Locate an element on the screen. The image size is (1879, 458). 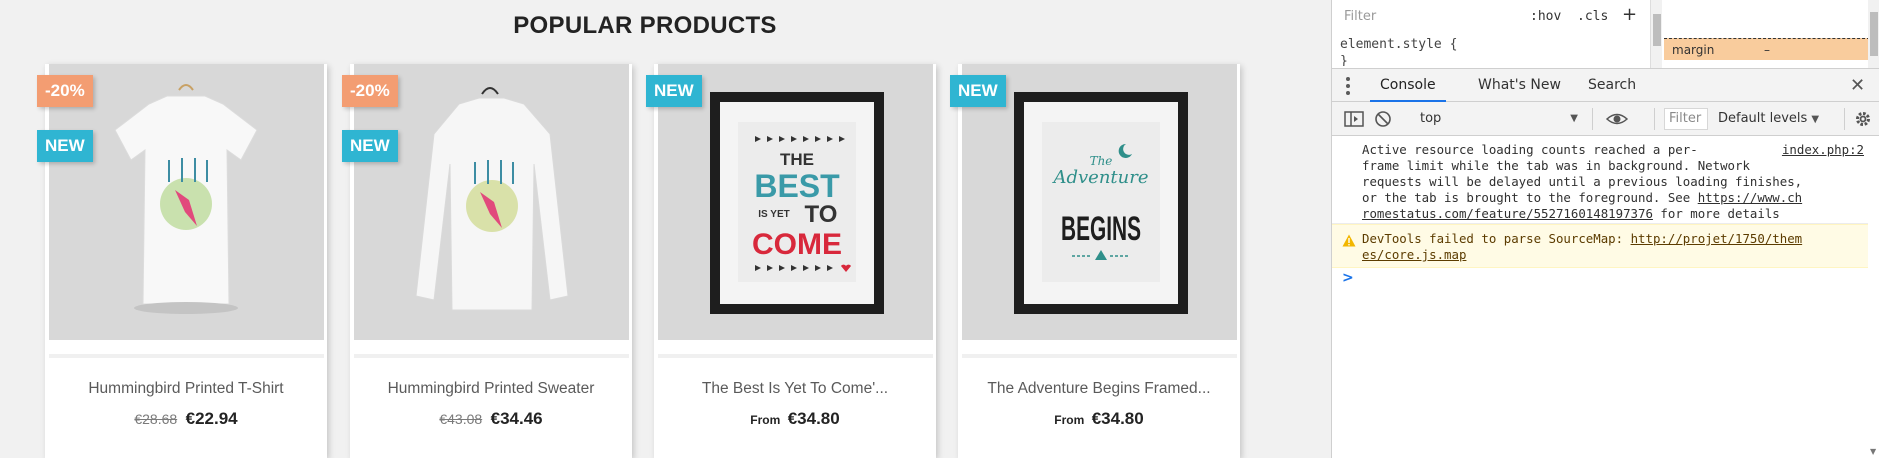
price: €34.46 is located at coordinates (516, 418).